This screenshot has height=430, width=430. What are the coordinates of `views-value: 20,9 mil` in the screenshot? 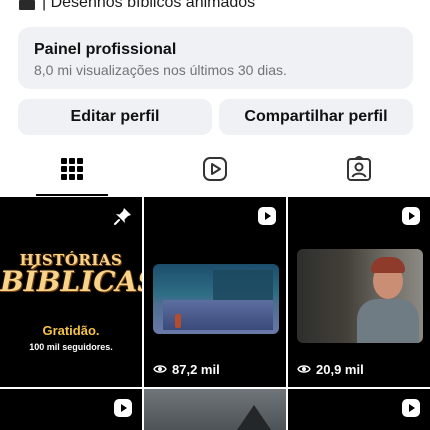 It's located at (340, 369).